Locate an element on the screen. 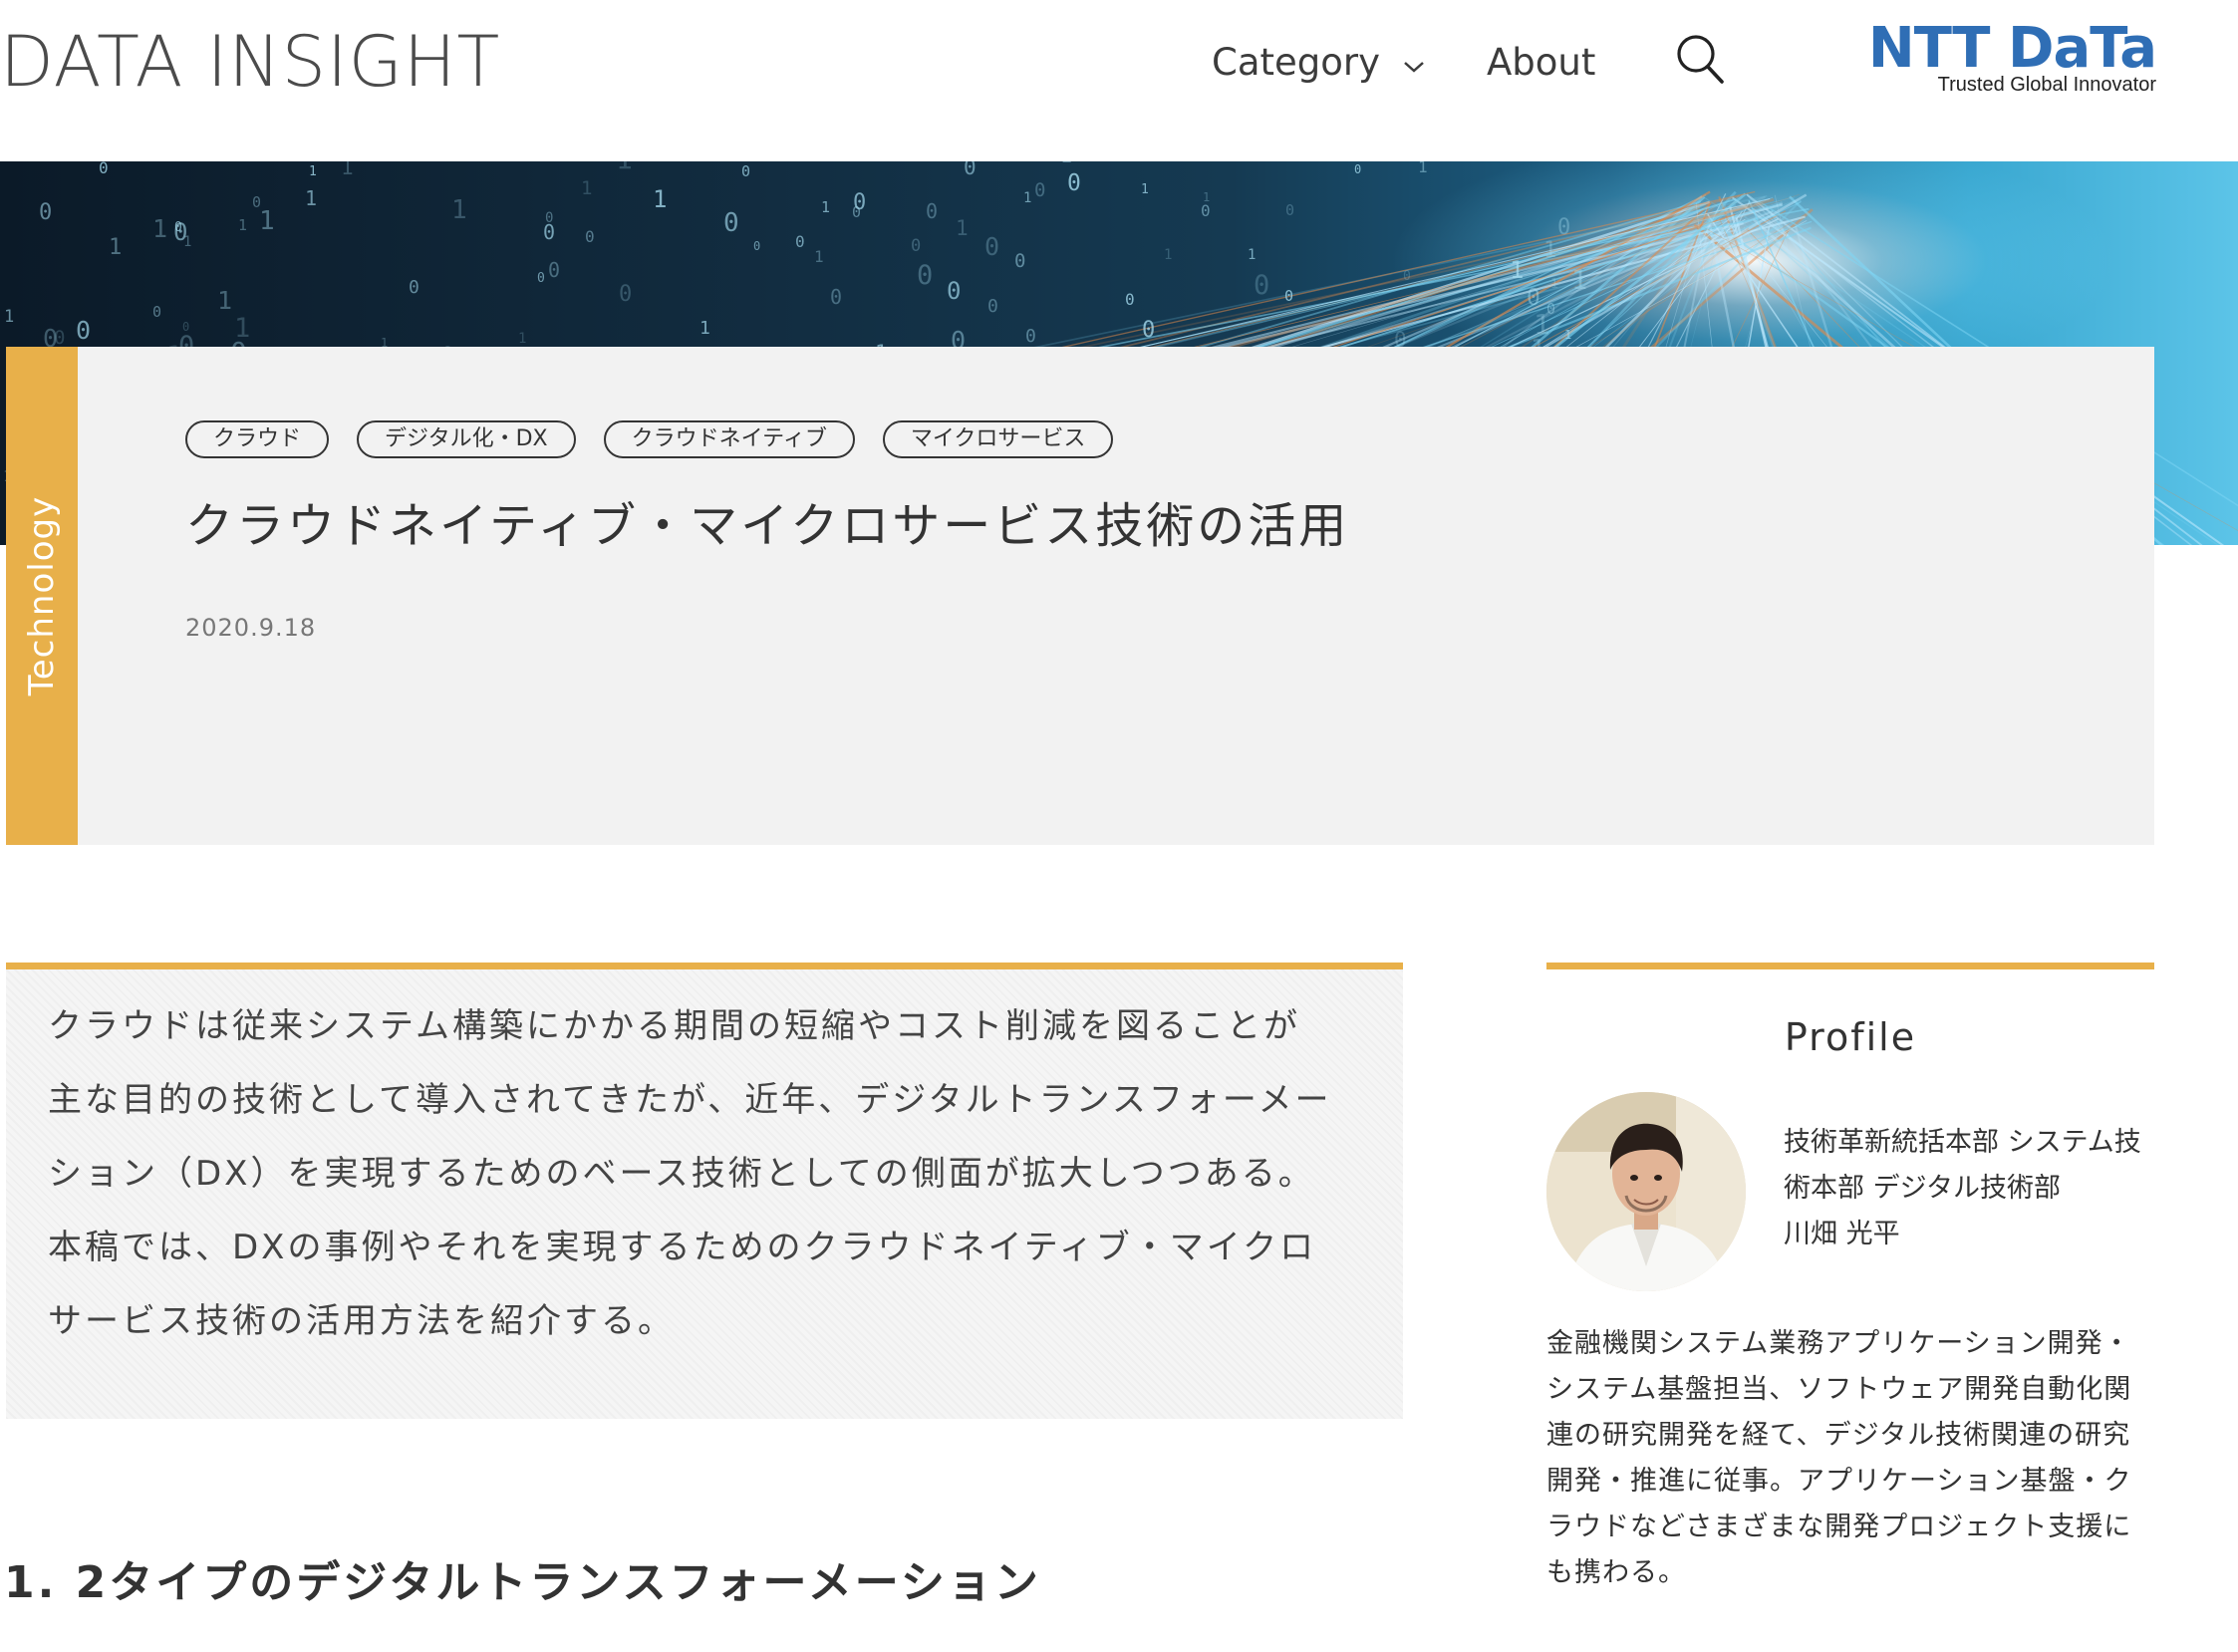 The width and height of the screenshot is (2238, 1652). article-title: クラウドネイティブ・マイクロサービス技術の活用 is located at coordinates (767, 526).